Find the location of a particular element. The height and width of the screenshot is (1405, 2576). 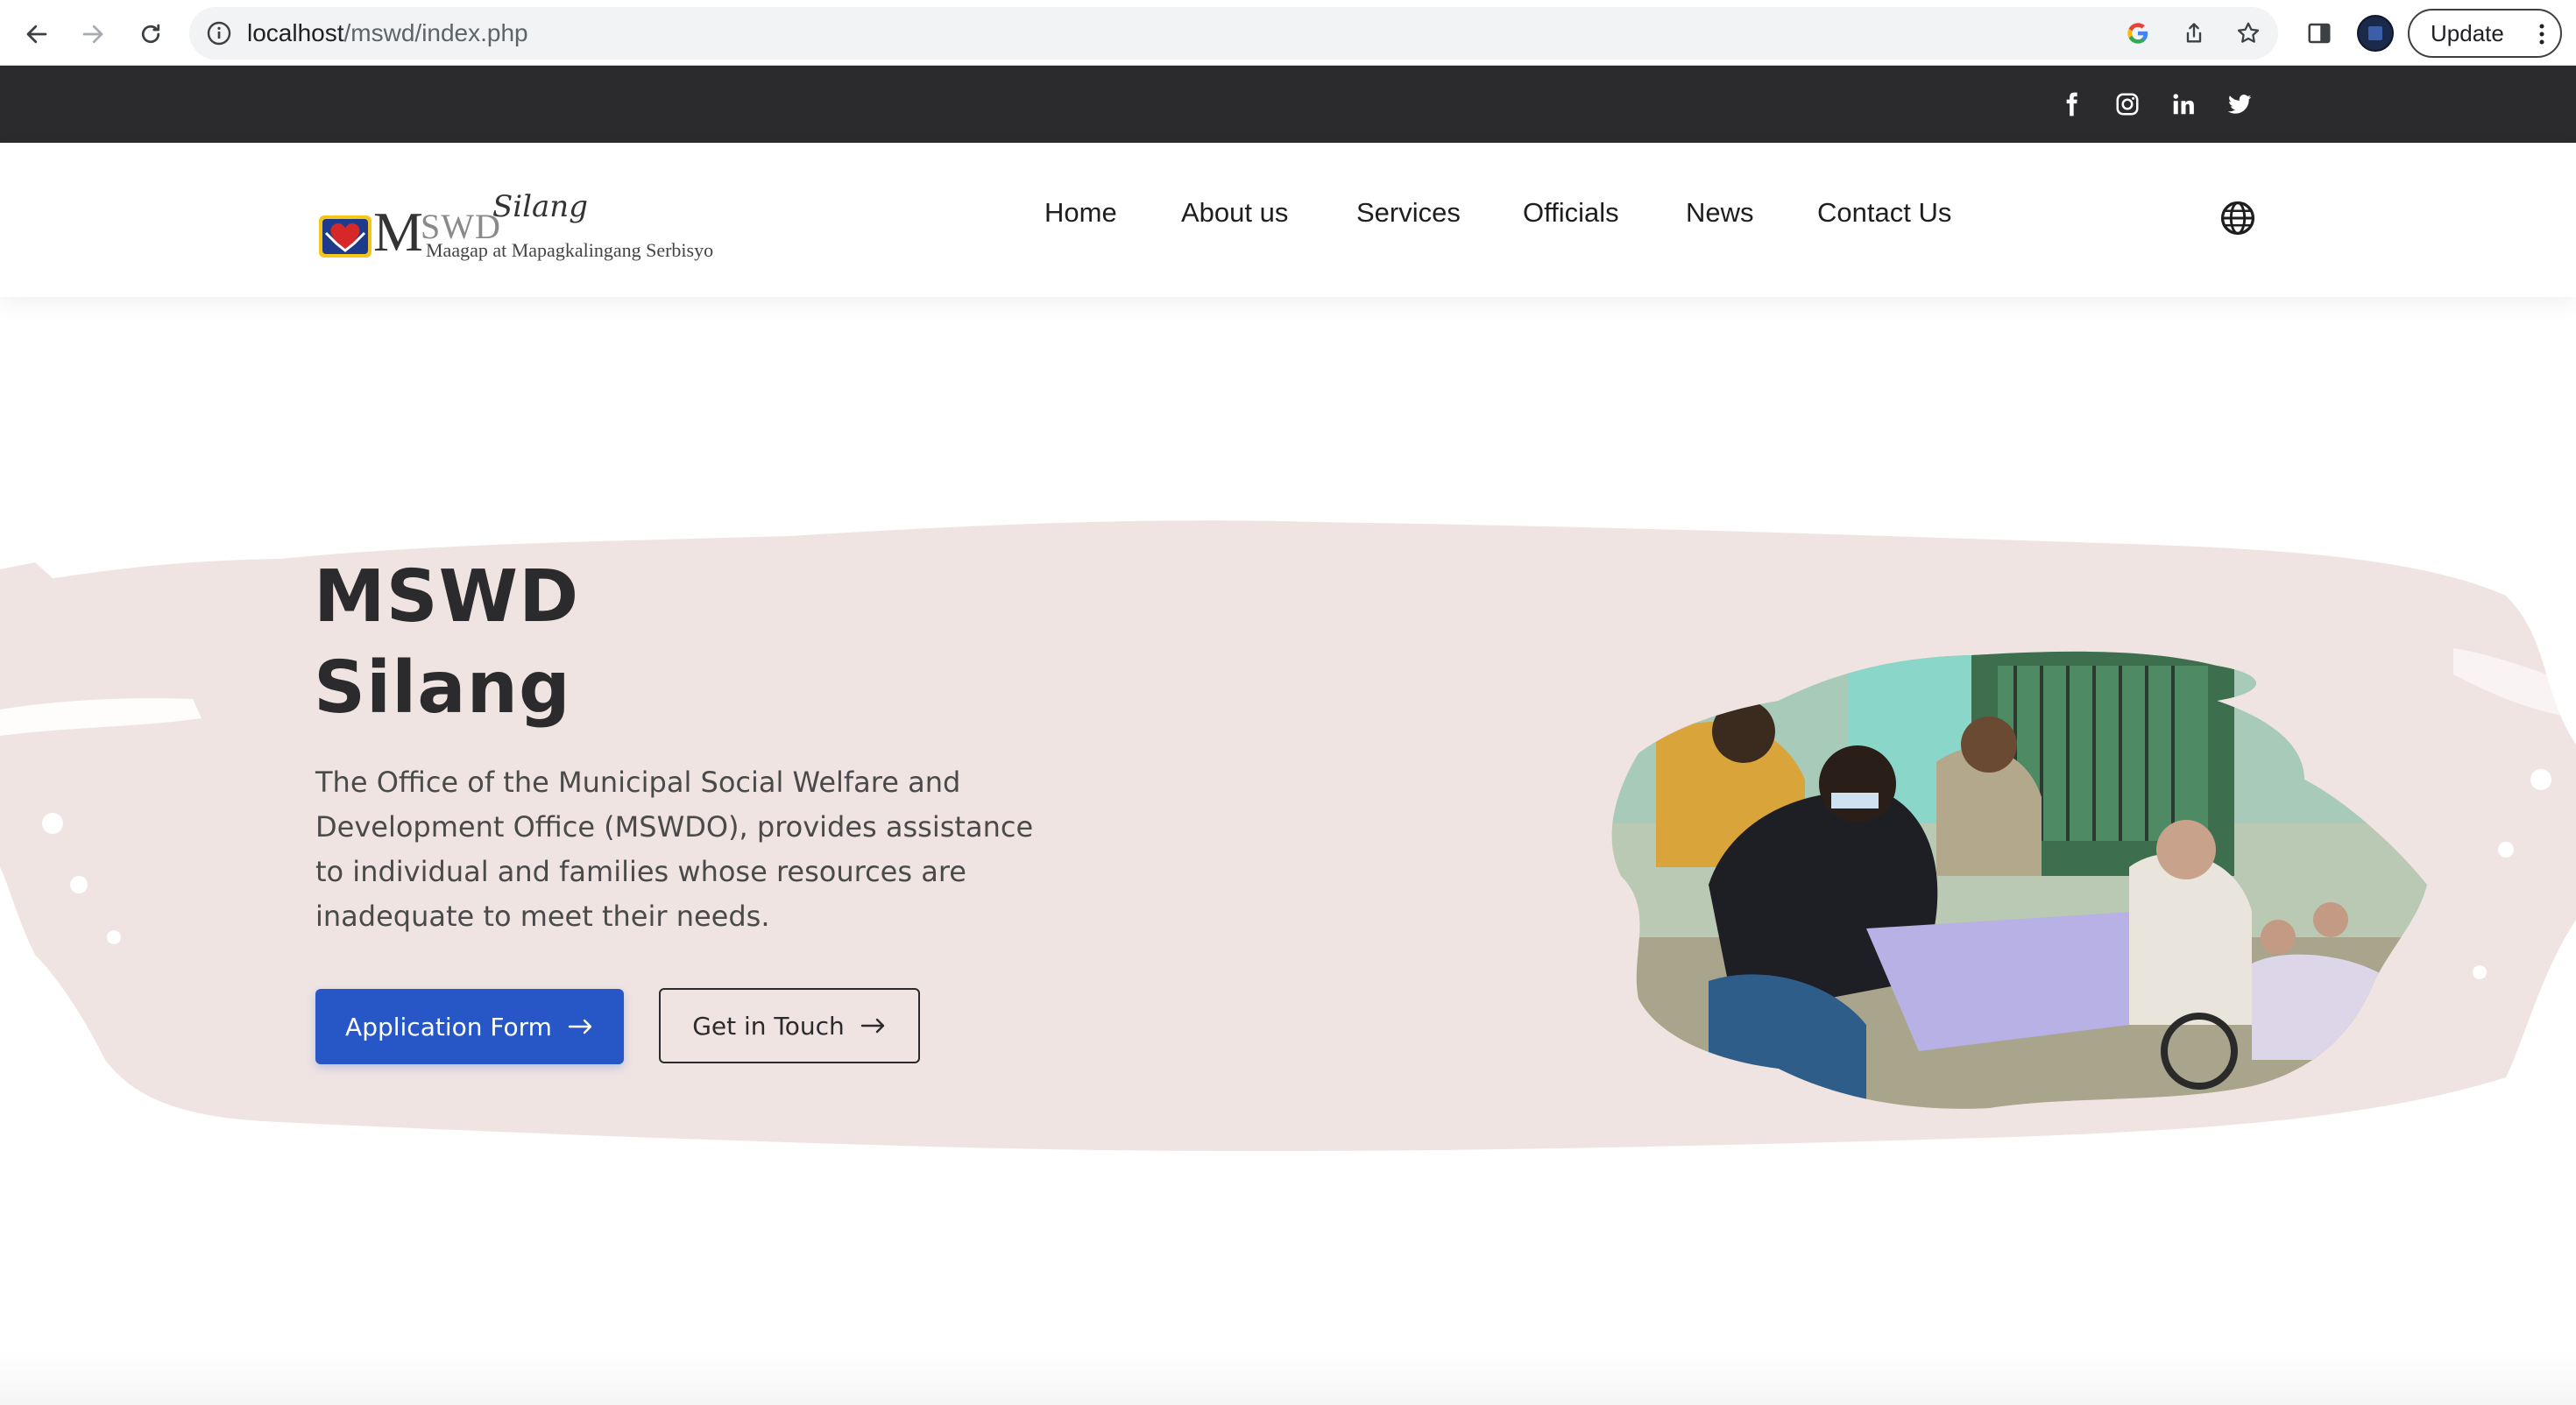

share-icon is located at coordinates (2194, 33).